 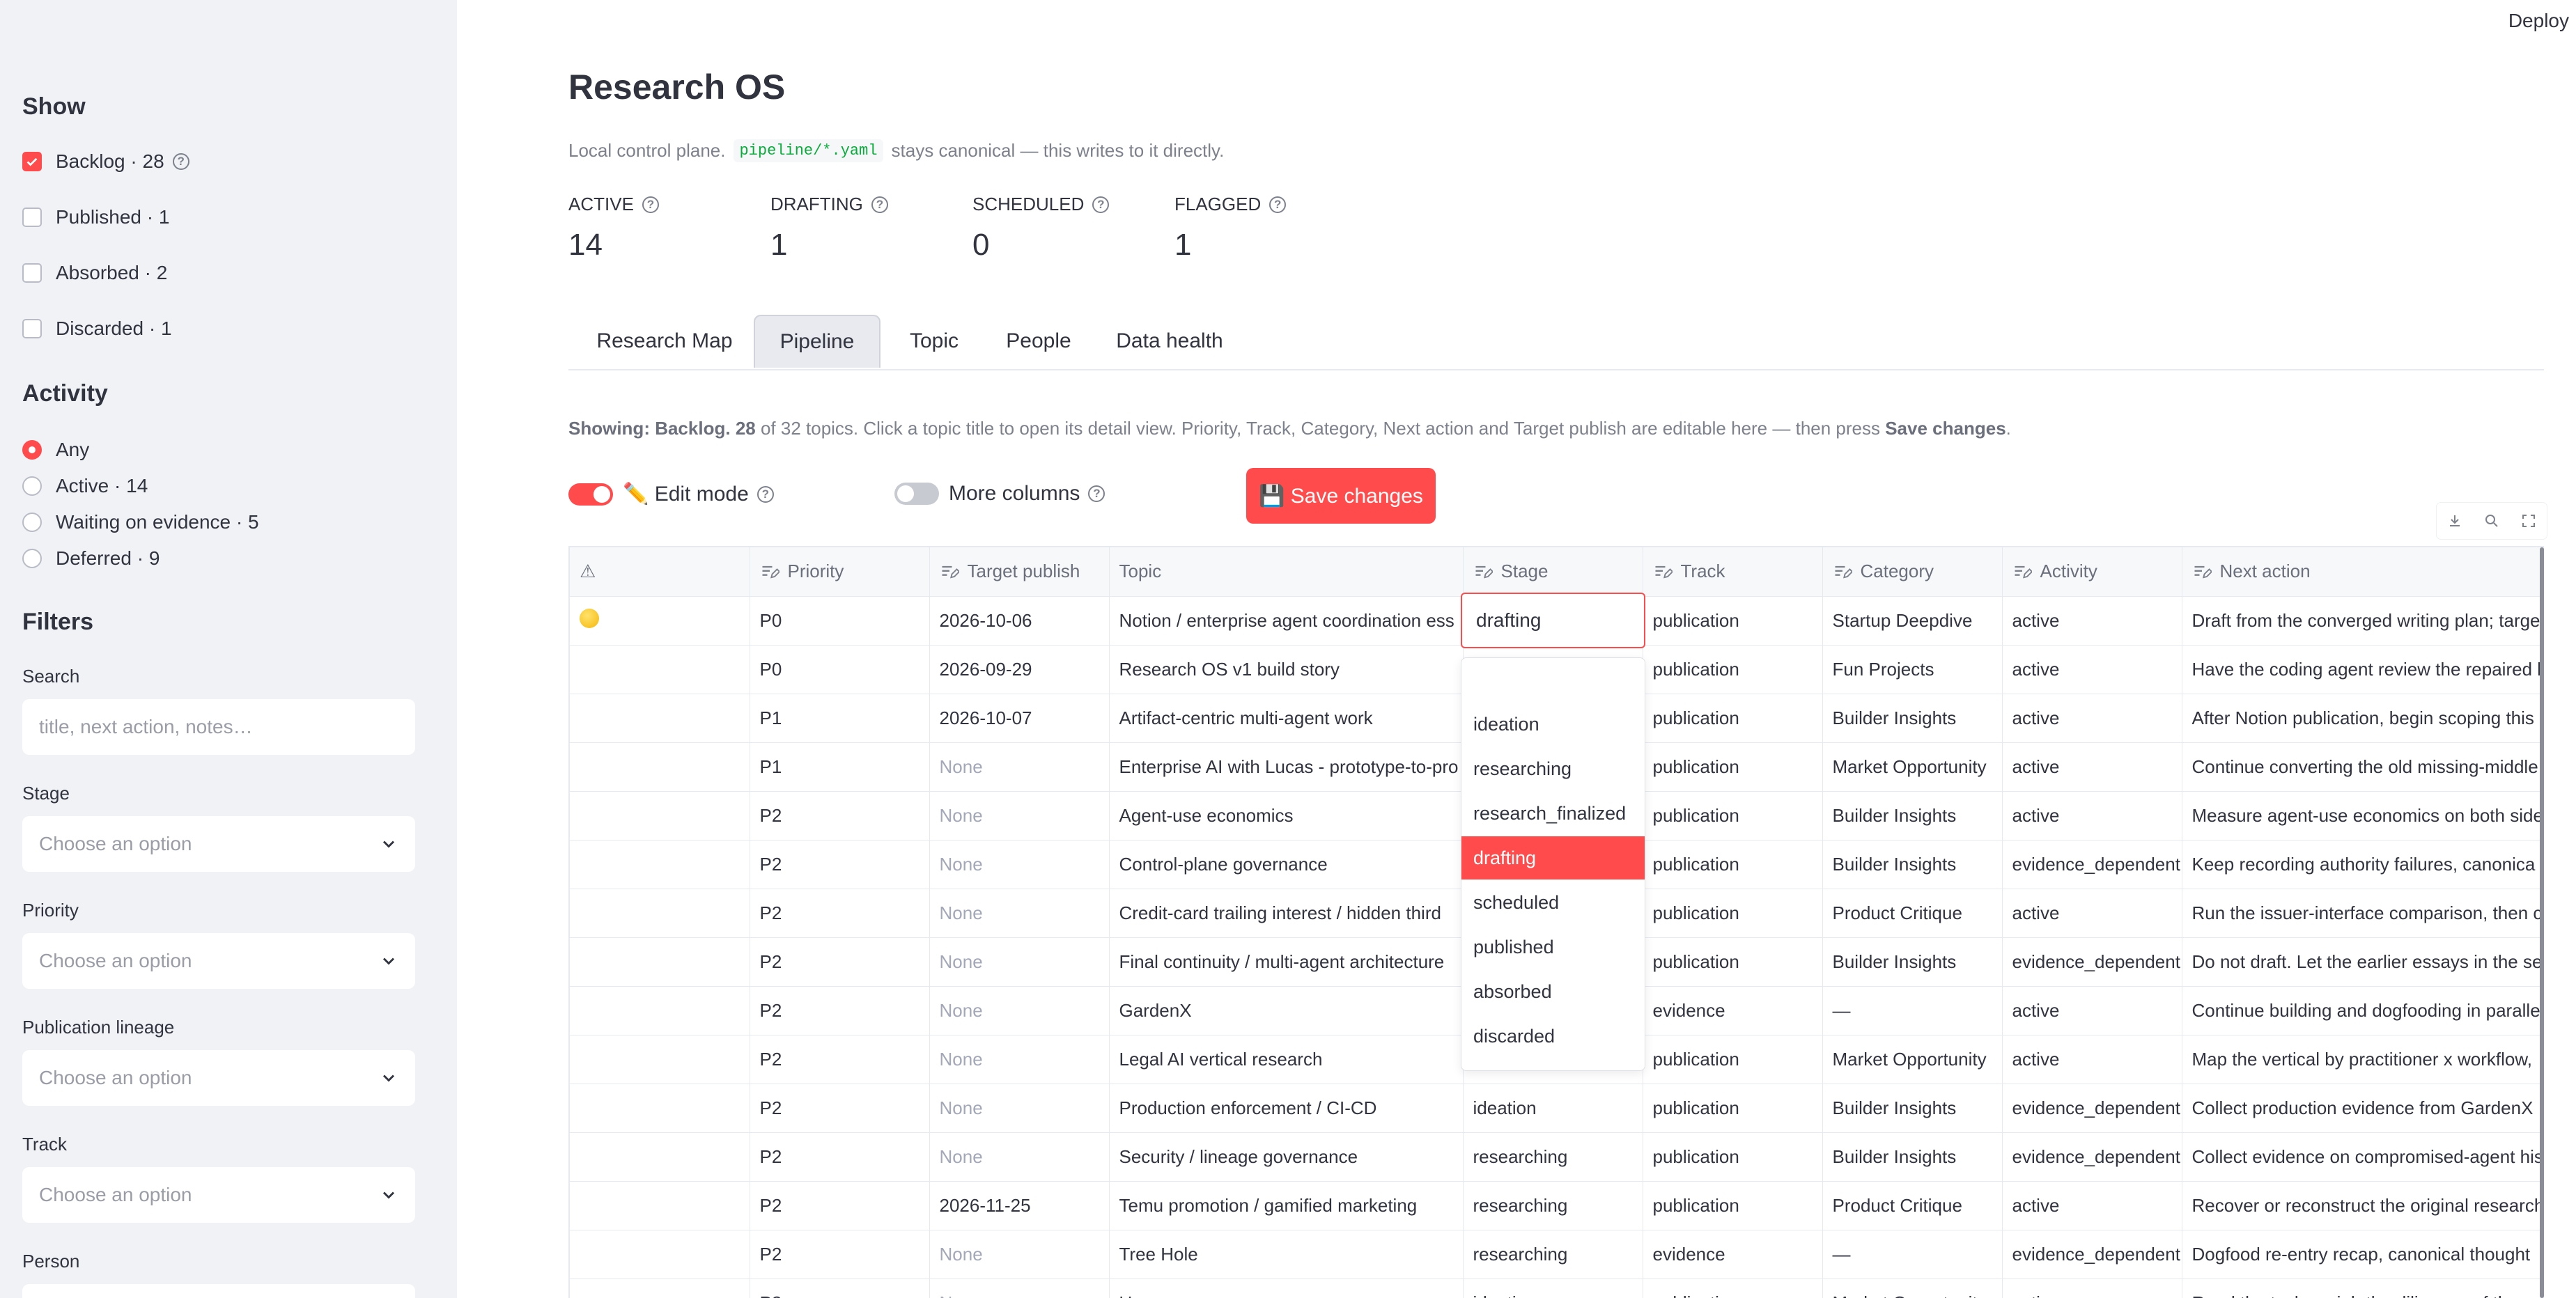 What do you see at coordinates (879, 205) in the screenshot?
I see `help-icon: ?` at bounding box center [879, 205].